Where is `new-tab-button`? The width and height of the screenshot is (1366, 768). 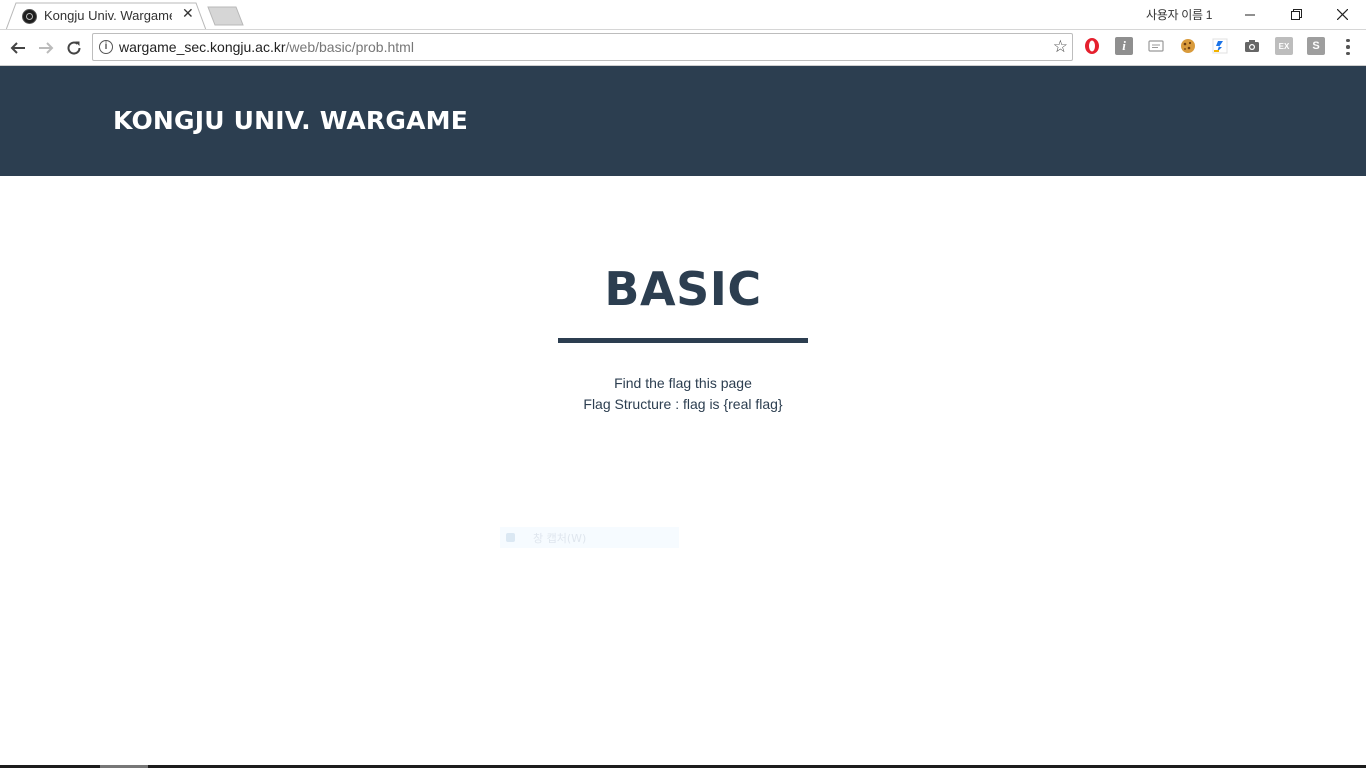 new-tab-button is located at coordinates (226, 16).